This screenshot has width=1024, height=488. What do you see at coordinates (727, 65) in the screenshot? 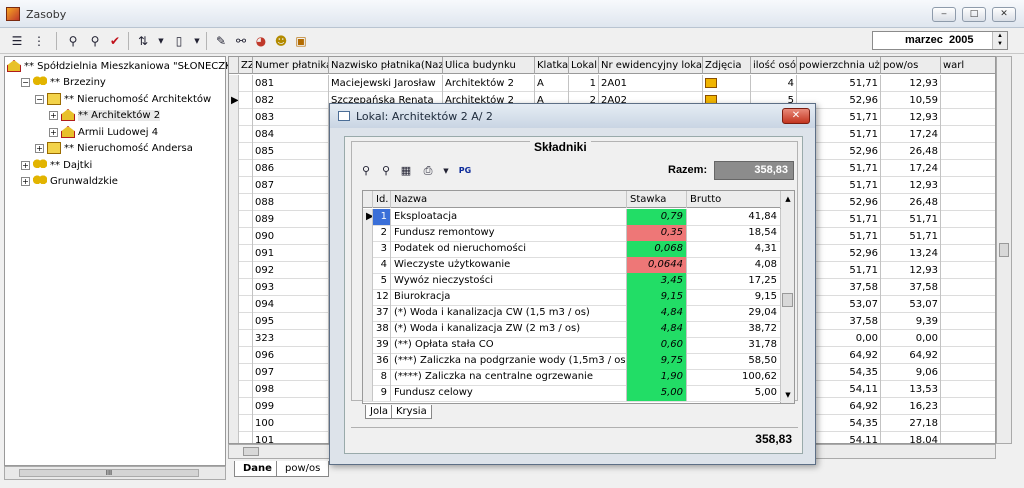
I see `column-header: Zdjęcia` at bounding box center [727, 65].